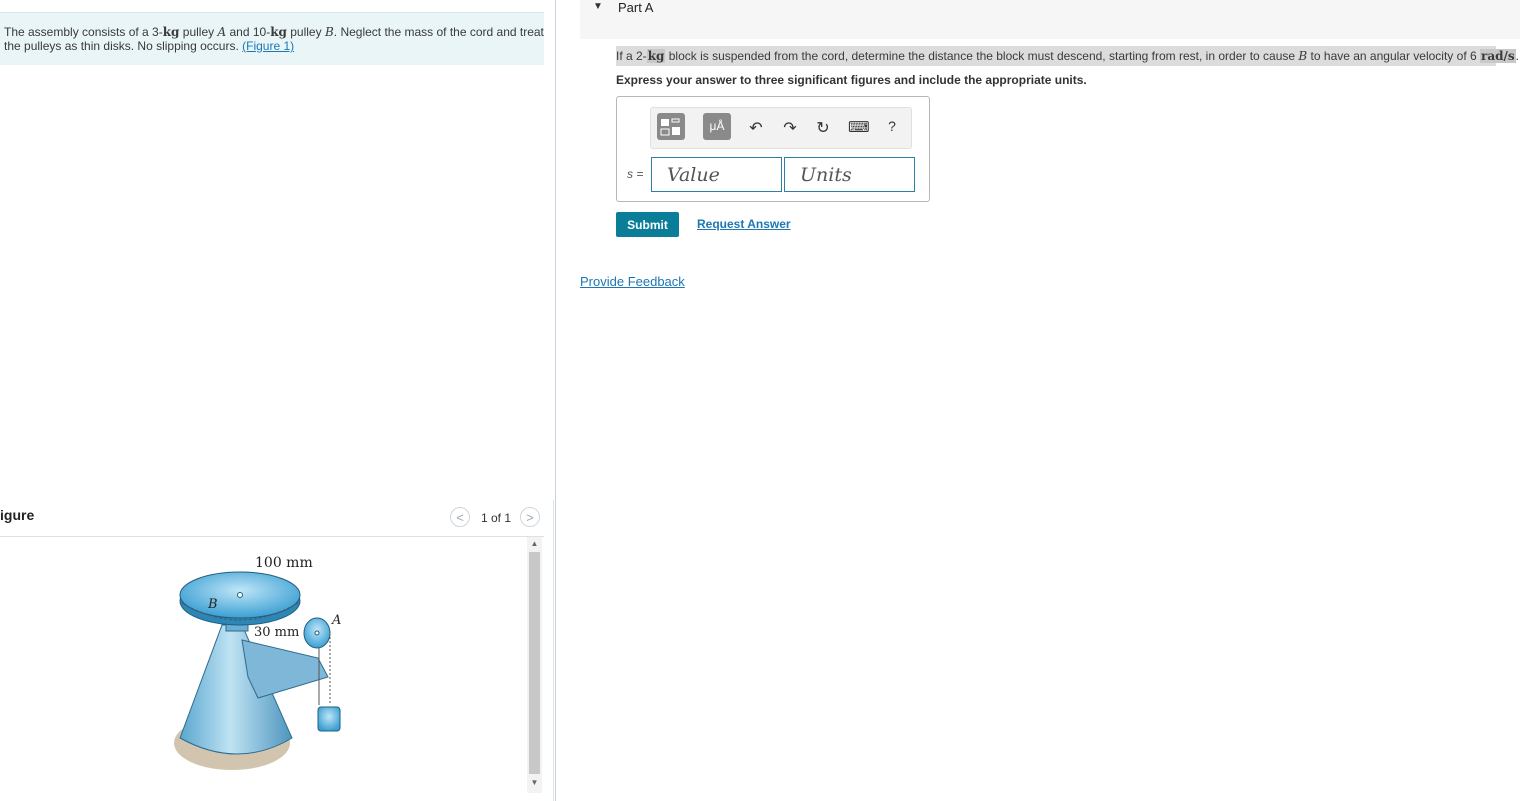  What do you see at coordinates (823, 128) in the screenshot?
I see `reset-icon: ↻` at bounding box center [823, 128].